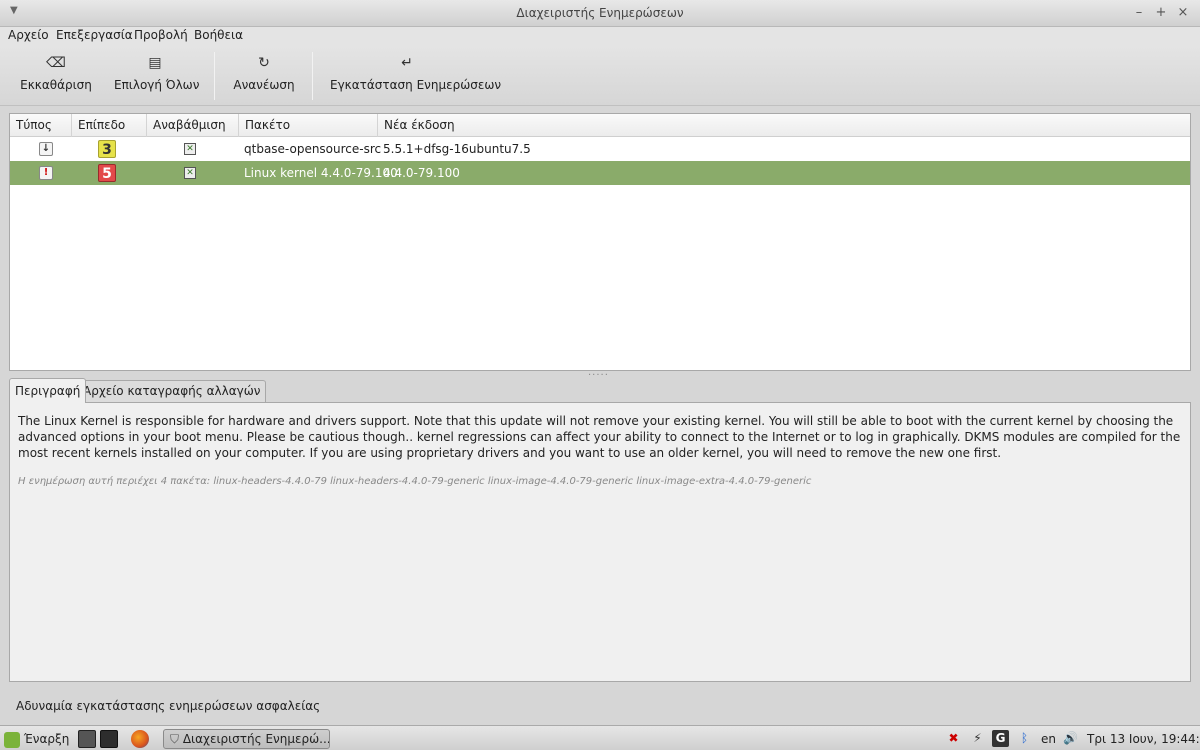  I want to click on window-title: Διαχειριστής Ενημερώσεων, so click(600, 13).